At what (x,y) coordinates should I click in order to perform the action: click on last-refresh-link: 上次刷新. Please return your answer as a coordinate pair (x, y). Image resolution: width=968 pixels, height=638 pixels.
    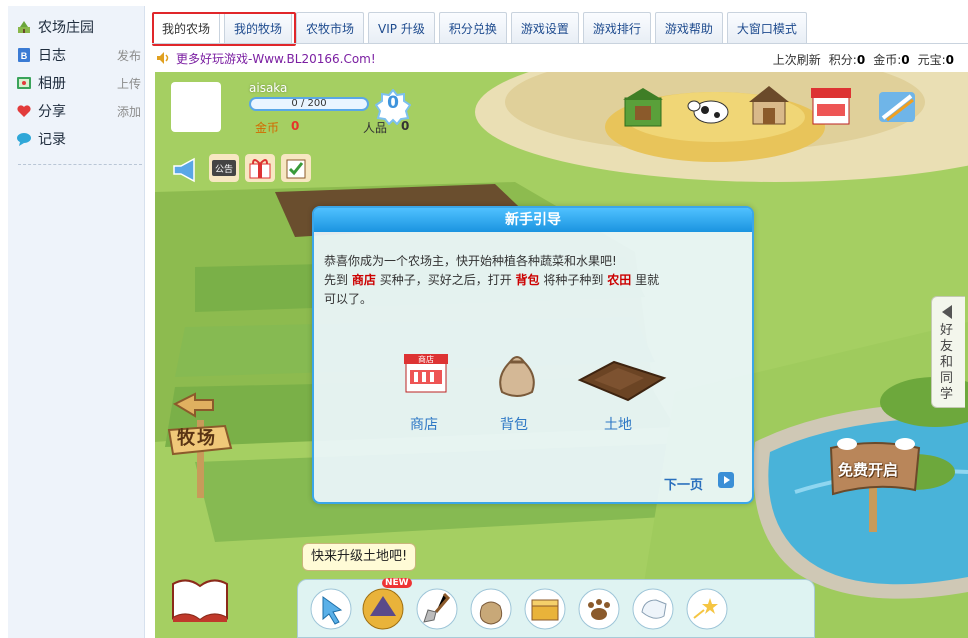
    Looking at the image, I should click on (797, 59).